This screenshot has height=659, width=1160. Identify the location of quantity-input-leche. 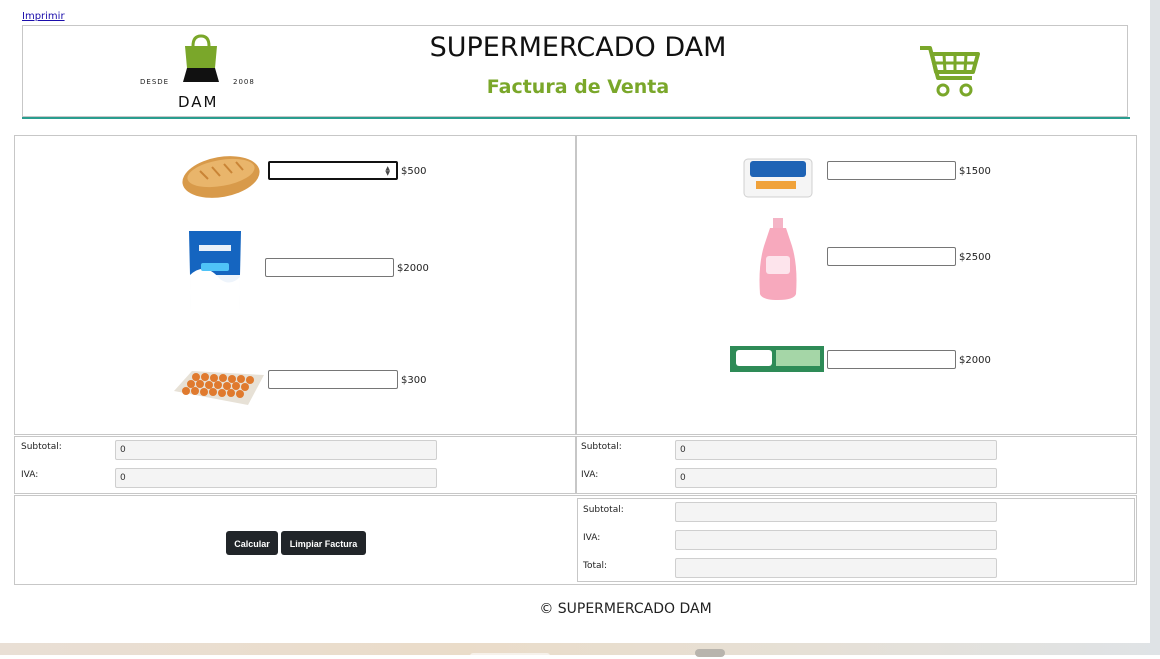
(329, 267).